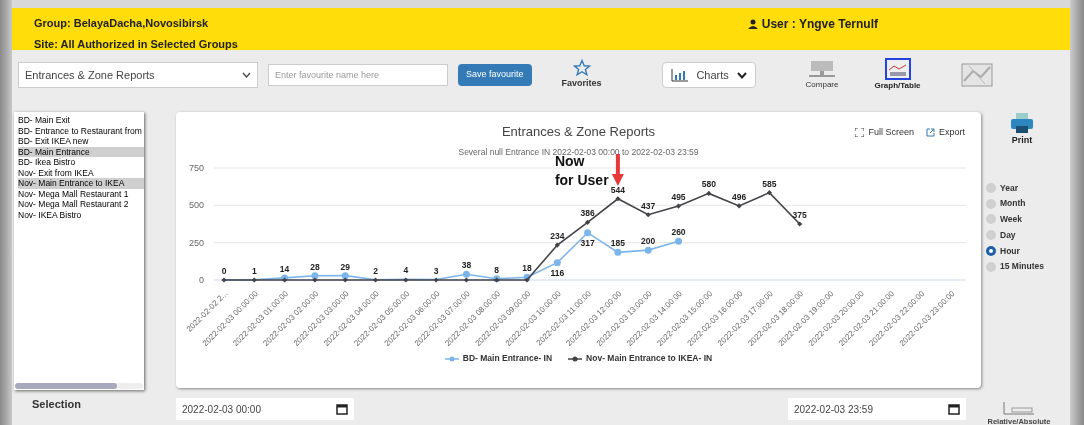 This screenshot has width=1084, height=425. Describe the element at coordinates (1019, 407) in the screenshot. I see `scale-icon` at that location.